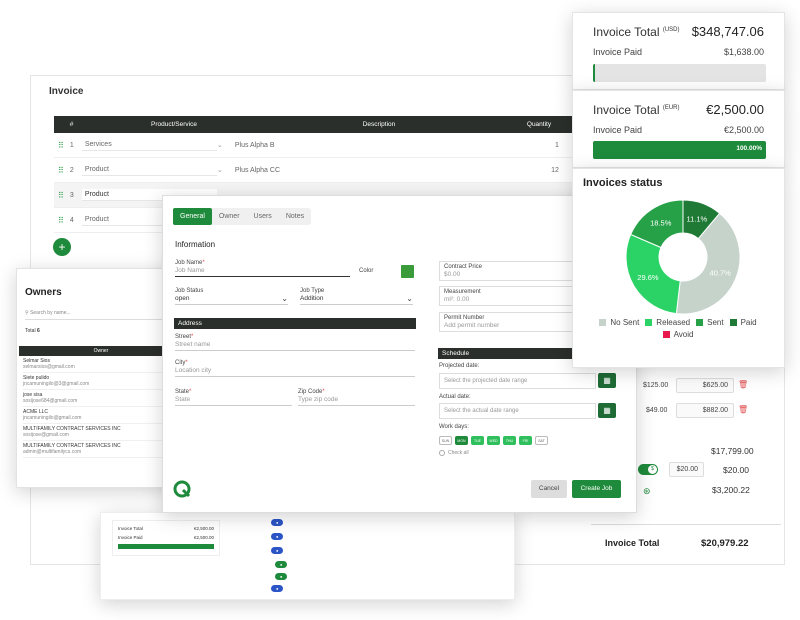 The image size is (800, 620). What do you see at coordinates (379, 124) in the screenshot?
I see `col-description: Description` at bounding box center [379, 124].